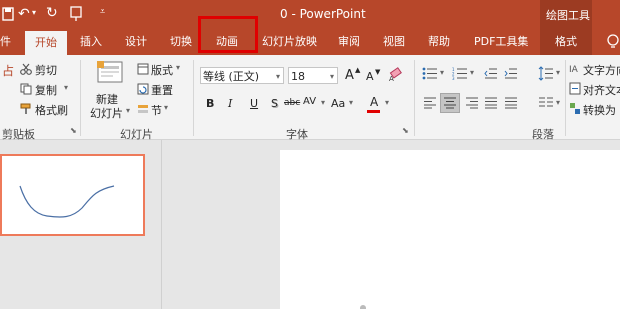  What do you see at coordinates (26, 69) in the screenshot?
I see `scissors-icon` at bounding box center [26, 69].